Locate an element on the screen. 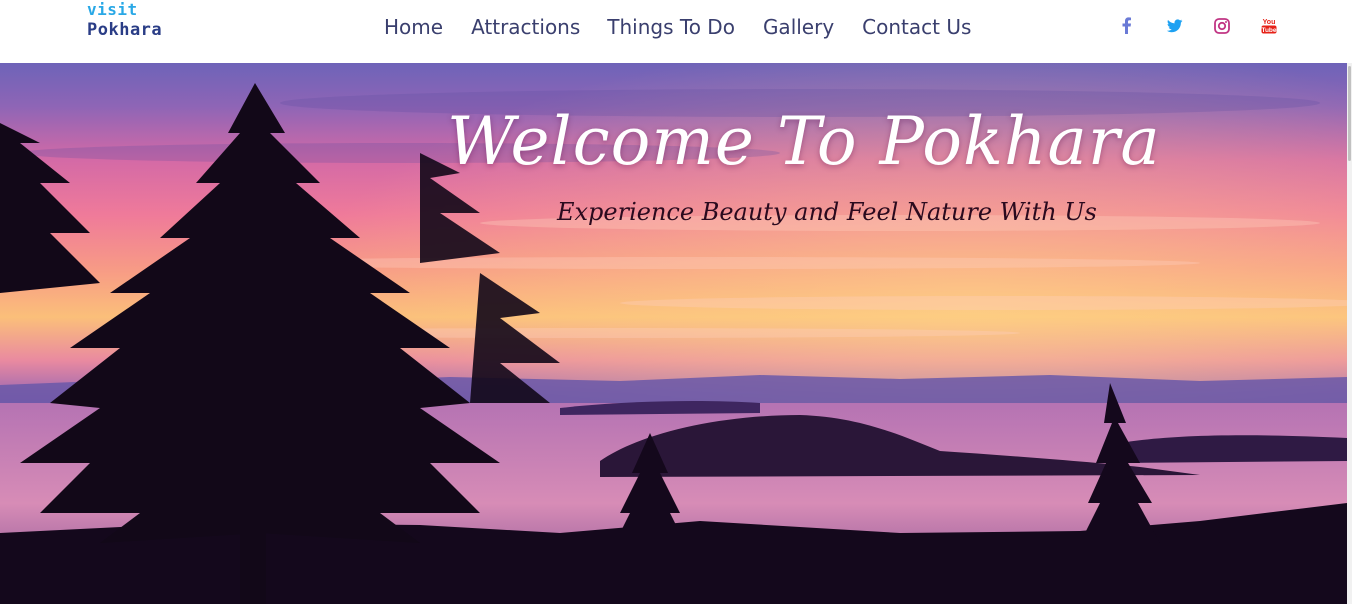  facebook-link is located at coordinates (1126, 26).